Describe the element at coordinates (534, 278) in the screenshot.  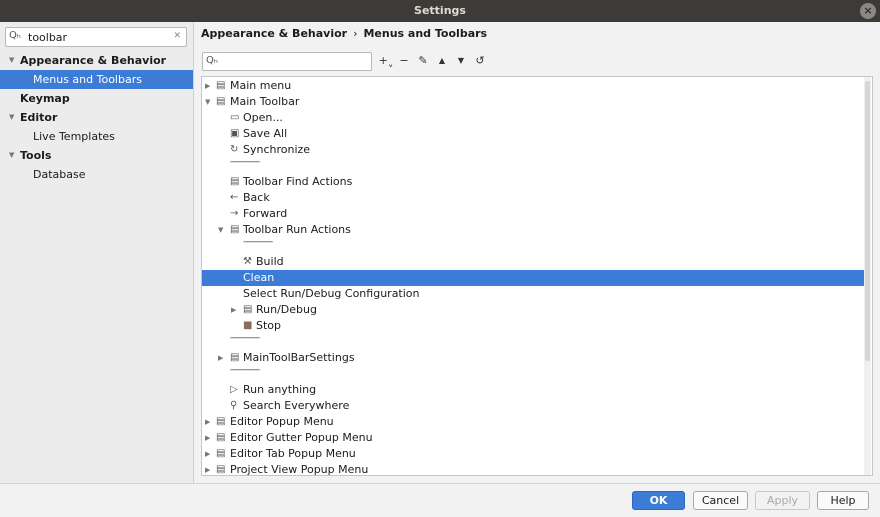
I see `tree-row-selected: Clean` at that location.